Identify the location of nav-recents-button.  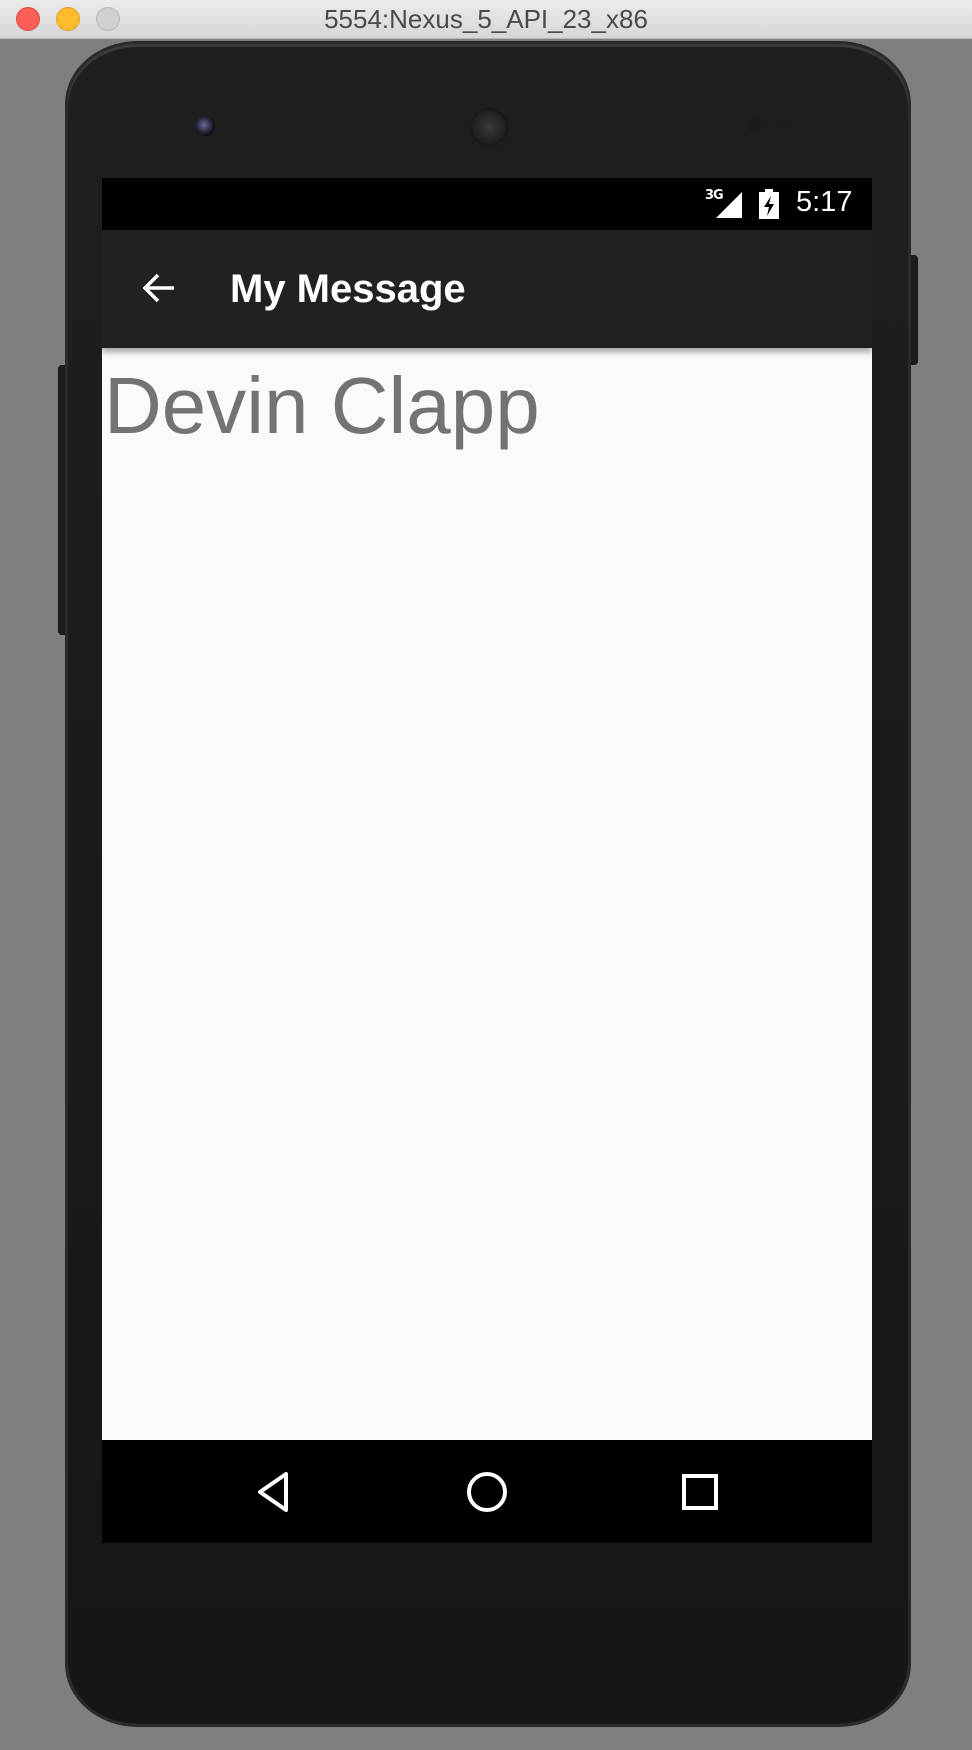
(700, 1492).